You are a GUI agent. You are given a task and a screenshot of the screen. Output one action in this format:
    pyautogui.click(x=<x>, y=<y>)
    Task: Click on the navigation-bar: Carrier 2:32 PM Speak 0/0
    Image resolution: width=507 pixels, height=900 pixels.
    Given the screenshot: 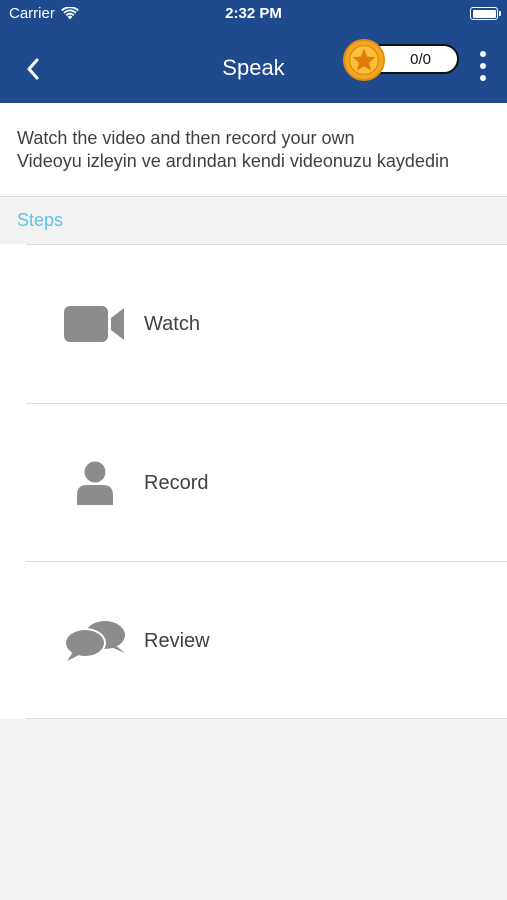 What is the action you would take?
    pyautogui.click(x=253, y=51)
    